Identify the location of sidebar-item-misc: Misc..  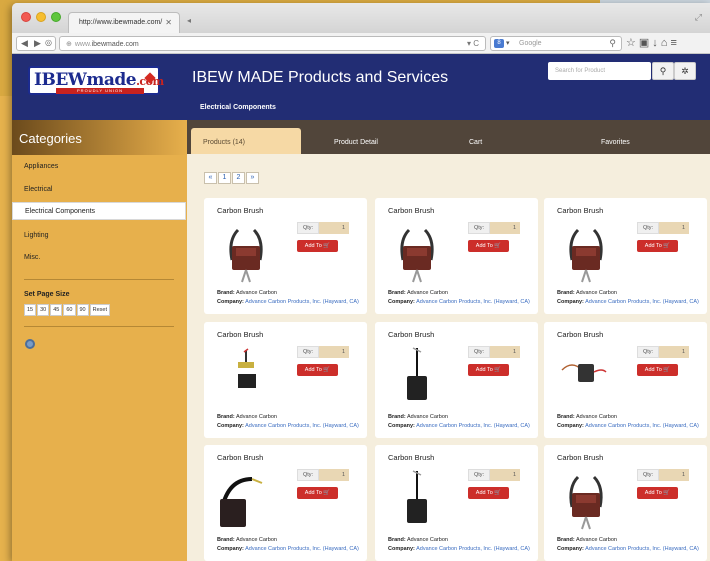
(99, 258).